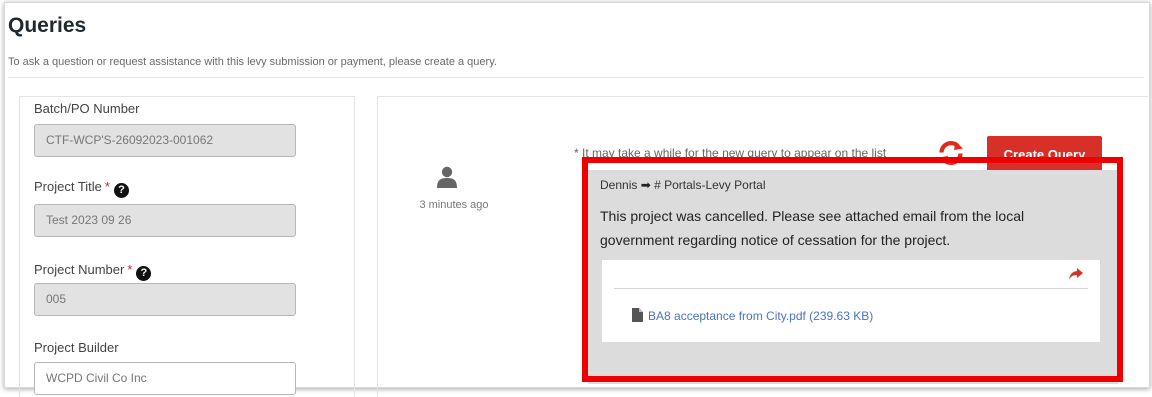  I want to click on project-title-field: Test 2023 09 26, so click(165, 220).